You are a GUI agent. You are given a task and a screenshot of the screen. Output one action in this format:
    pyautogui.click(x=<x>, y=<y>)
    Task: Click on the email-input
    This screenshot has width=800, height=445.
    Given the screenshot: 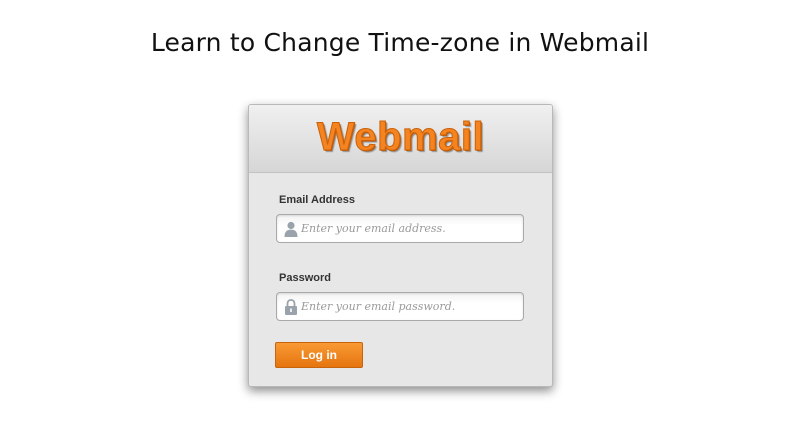 What is the action you would take?
    pyautogui.click(x=410, y=228)
    